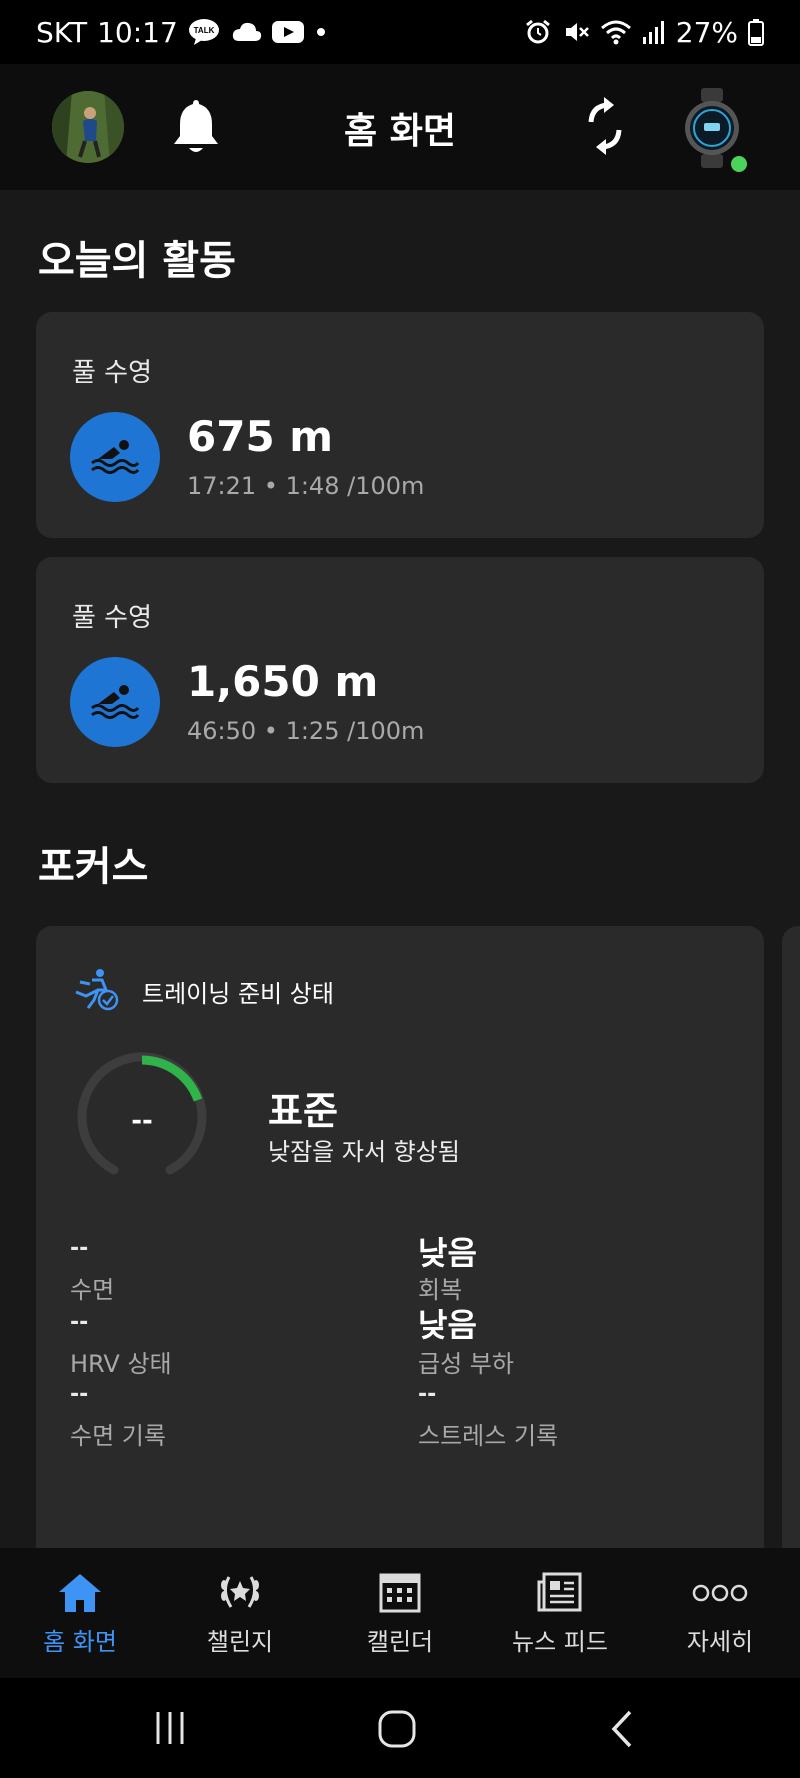 The height and width of the screenshot is (1778, 800). Describe the element at coordinates (364, 1152) in the screenshot. I see `readiness-description: 낮잠을 자서 향상됨` at that location.